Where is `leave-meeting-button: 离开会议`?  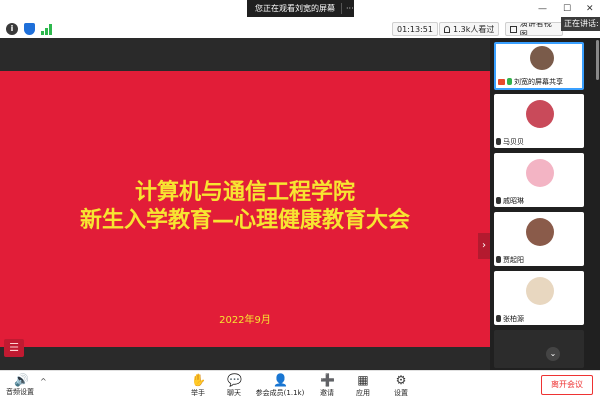
leave-meeting-button: 离开会议 is located at coordinates (567, 385).